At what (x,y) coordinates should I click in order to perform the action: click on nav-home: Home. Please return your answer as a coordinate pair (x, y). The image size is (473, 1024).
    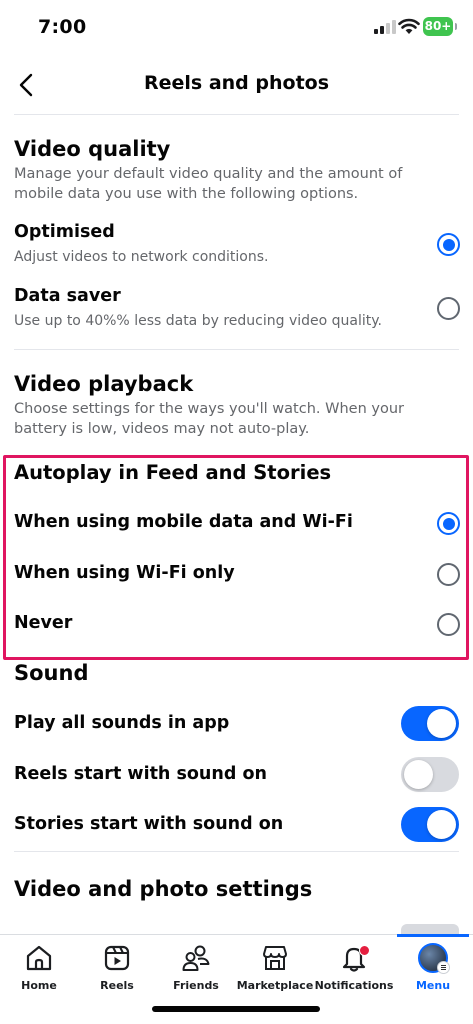
    Looking at the image, I should click on (41, 971).